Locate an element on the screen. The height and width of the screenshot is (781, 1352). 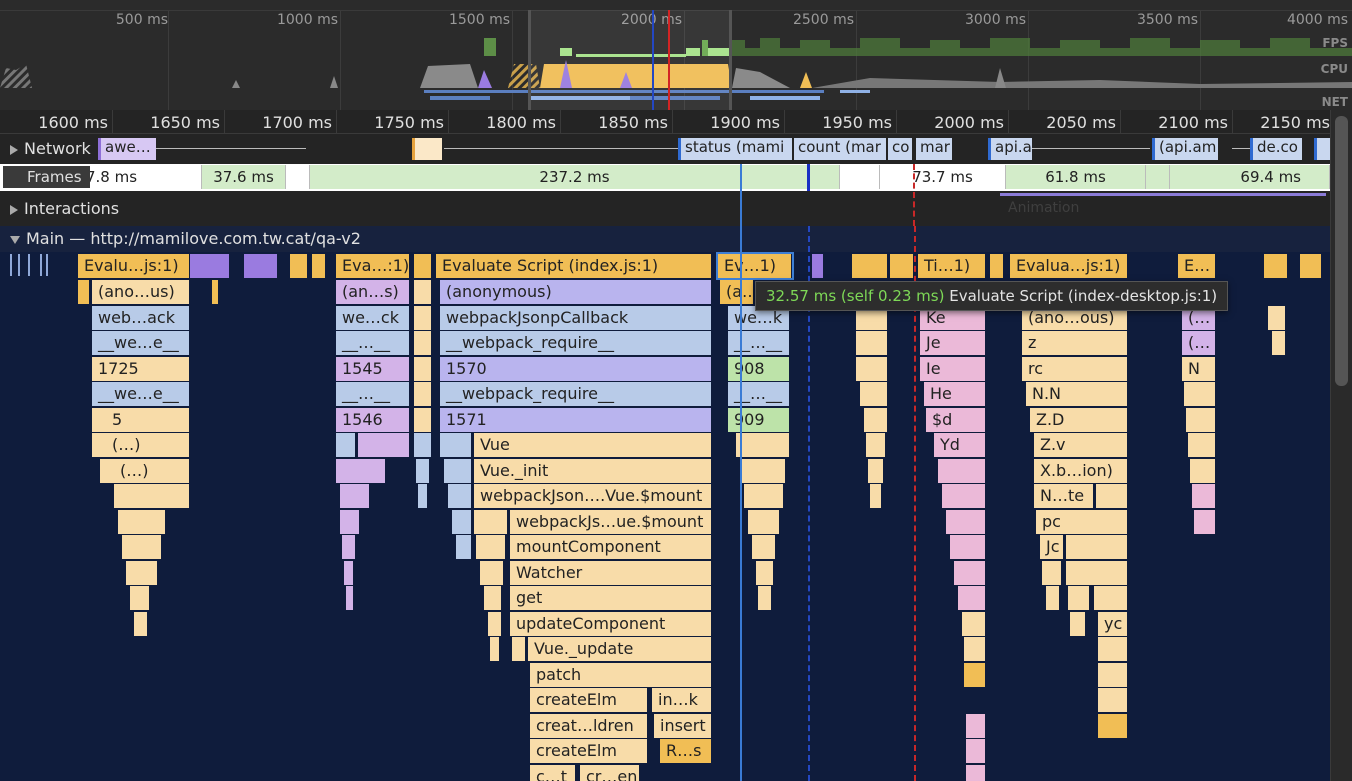
flame-event: Watcher is located at coordinates (611, 573).